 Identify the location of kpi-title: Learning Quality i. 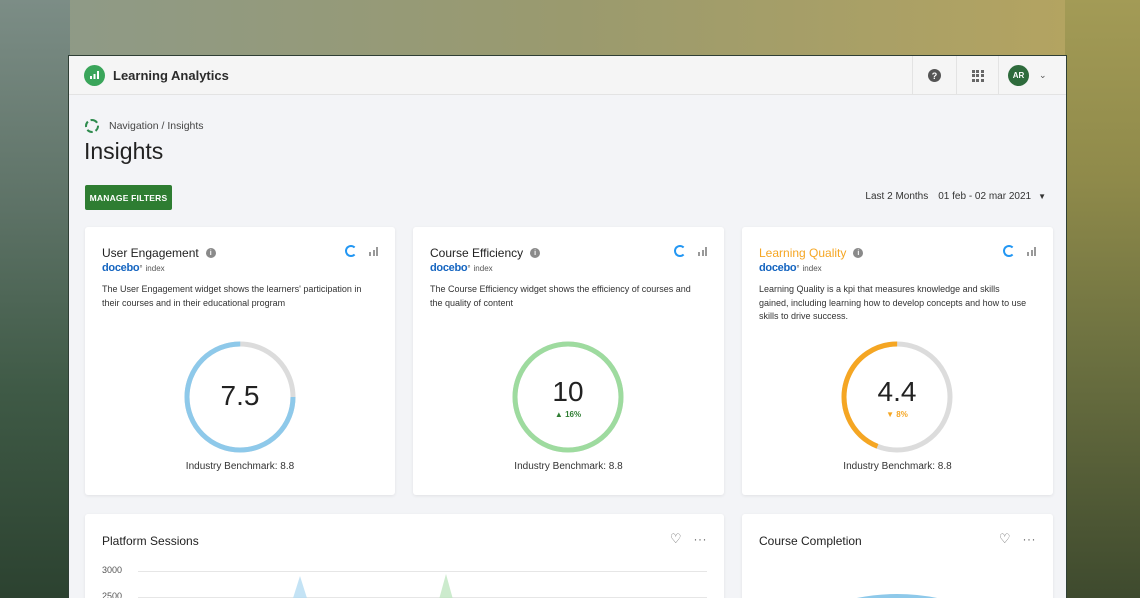
(811, 253).